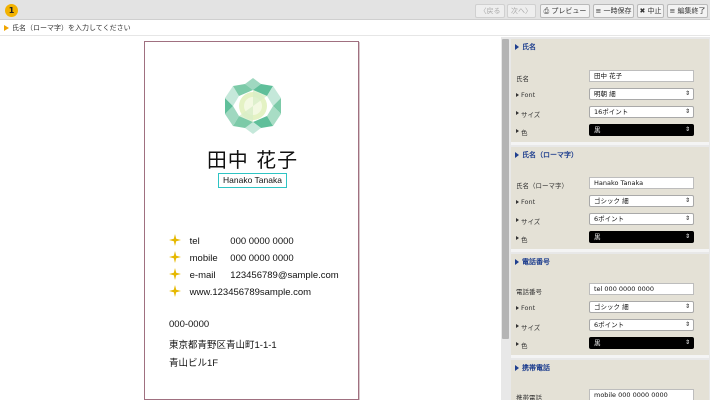 The width and height of the screenshot is (710, 400). I want to click on gem-logo-icon, so click(253, 106).